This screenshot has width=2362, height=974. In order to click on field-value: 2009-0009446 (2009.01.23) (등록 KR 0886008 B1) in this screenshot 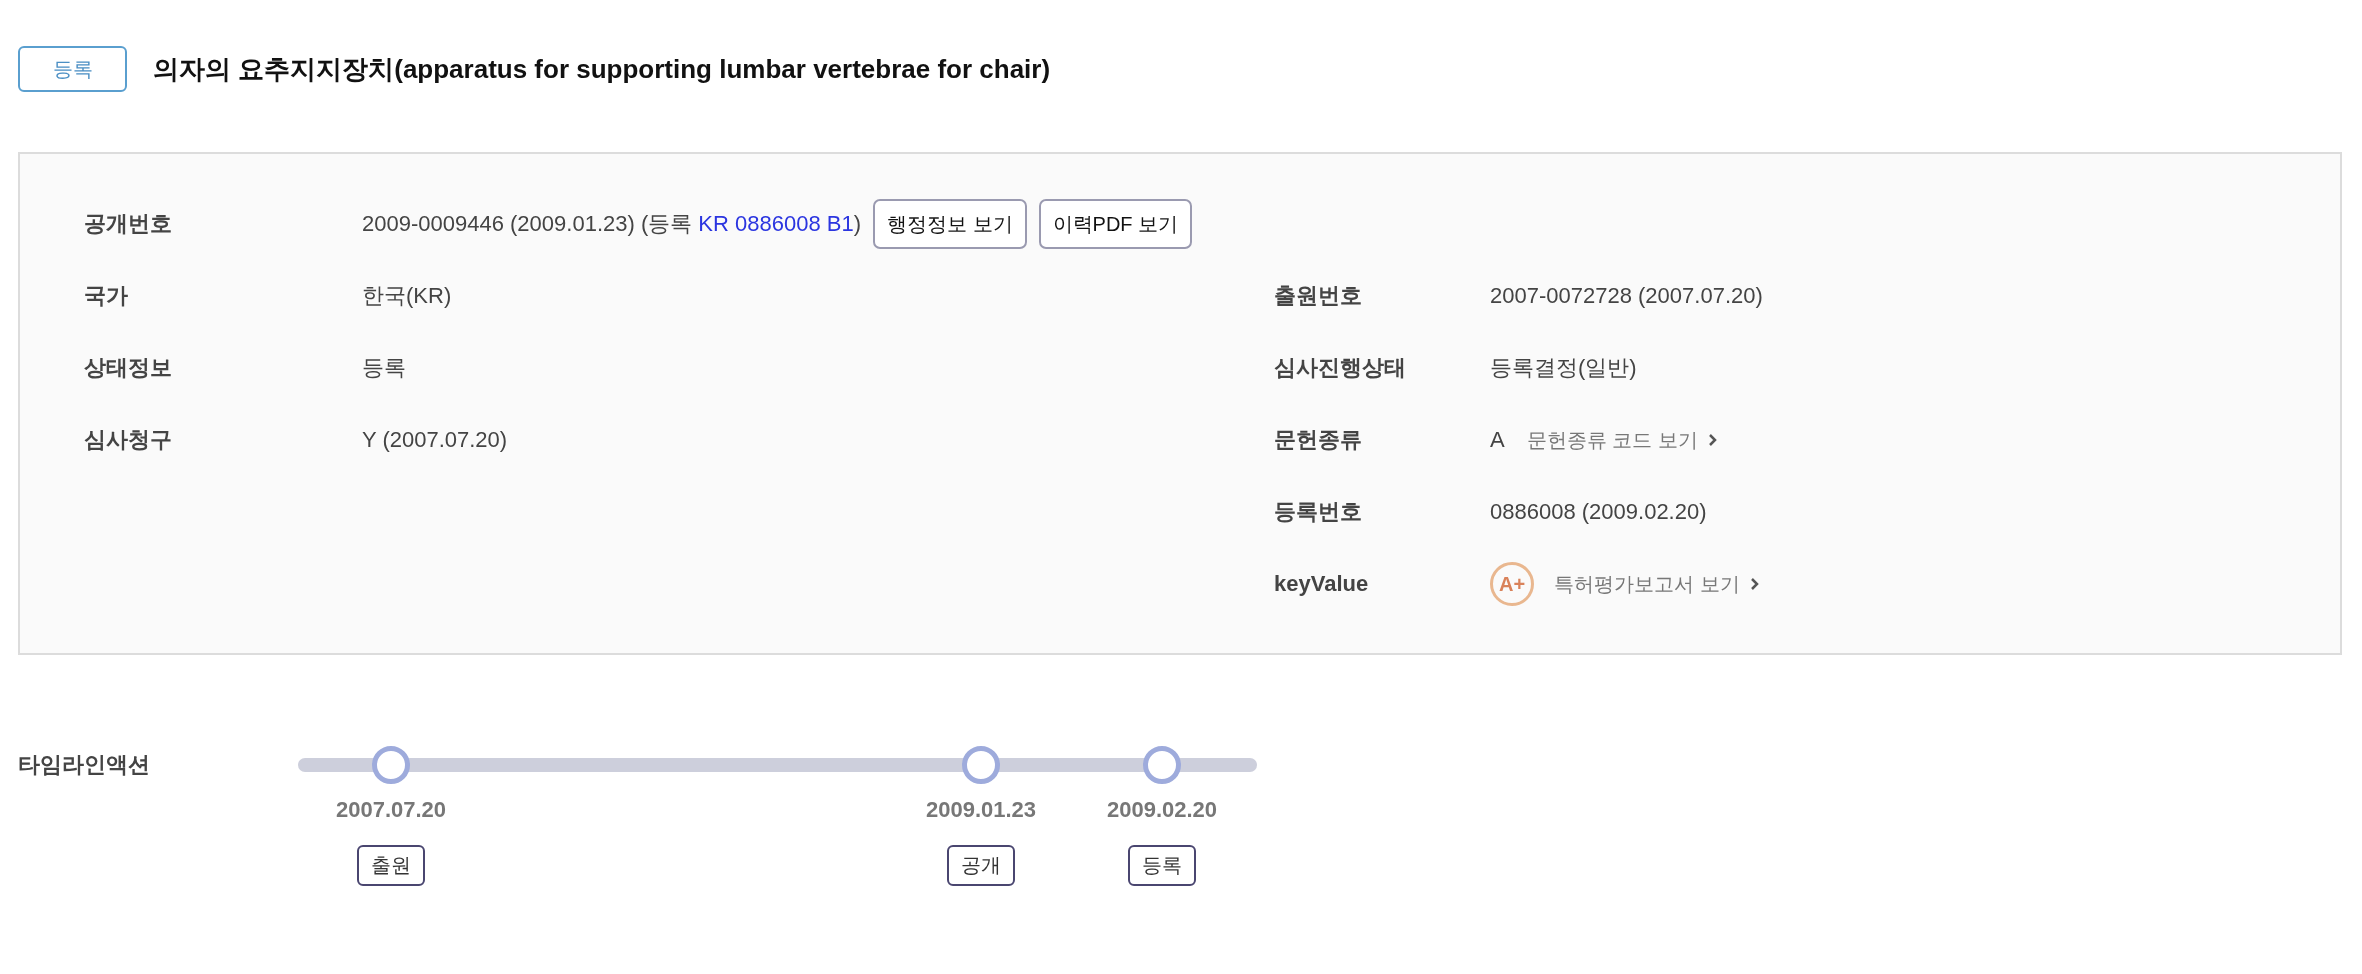, I will do `click(611, 224)`.